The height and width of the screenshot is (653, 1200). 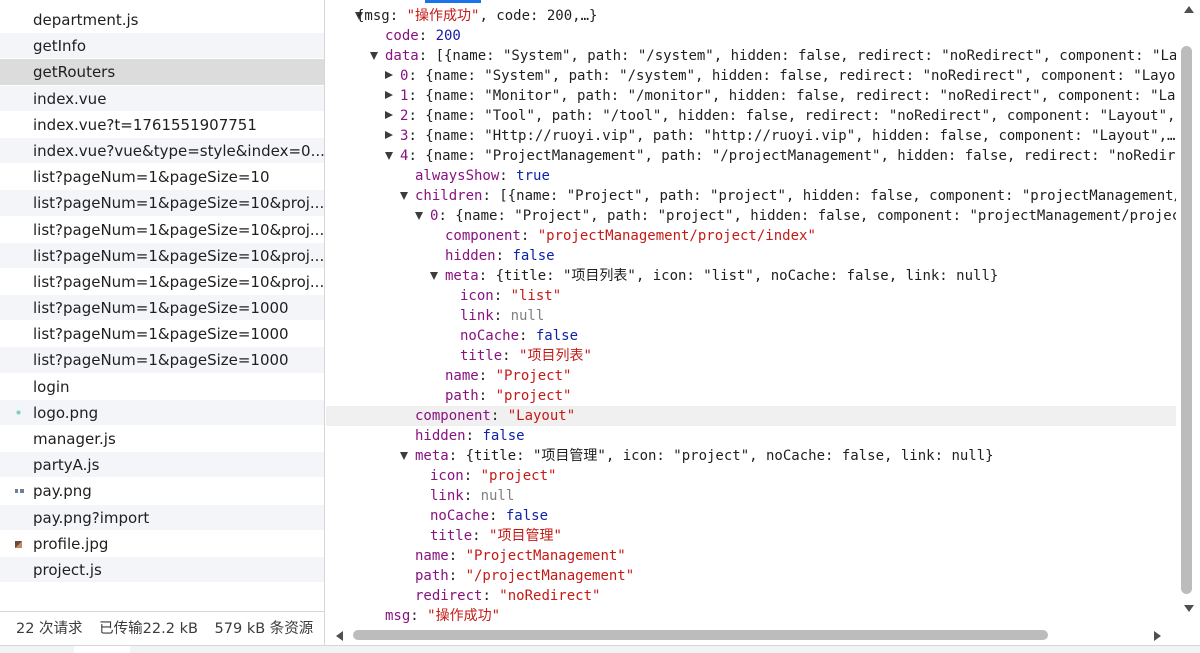 I want to click on scroll-right-arrow-icon, so click(x=1157, y=636).